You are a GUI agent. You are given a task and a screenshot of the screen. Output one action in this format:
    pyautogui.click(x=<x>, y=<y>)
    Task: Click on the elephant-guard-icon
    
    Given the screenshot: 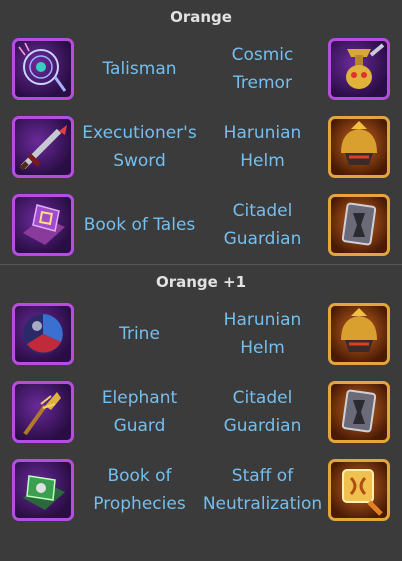 What is the action you would take?
    pyautogui.click(x=43, y=412)
    